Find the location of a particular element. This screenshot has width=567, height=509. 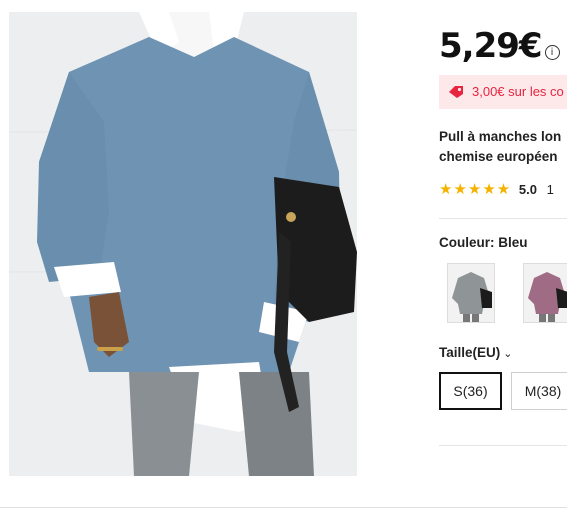

coupon-banner: 3,00€ sur les co is located at coordinates (503, 92).